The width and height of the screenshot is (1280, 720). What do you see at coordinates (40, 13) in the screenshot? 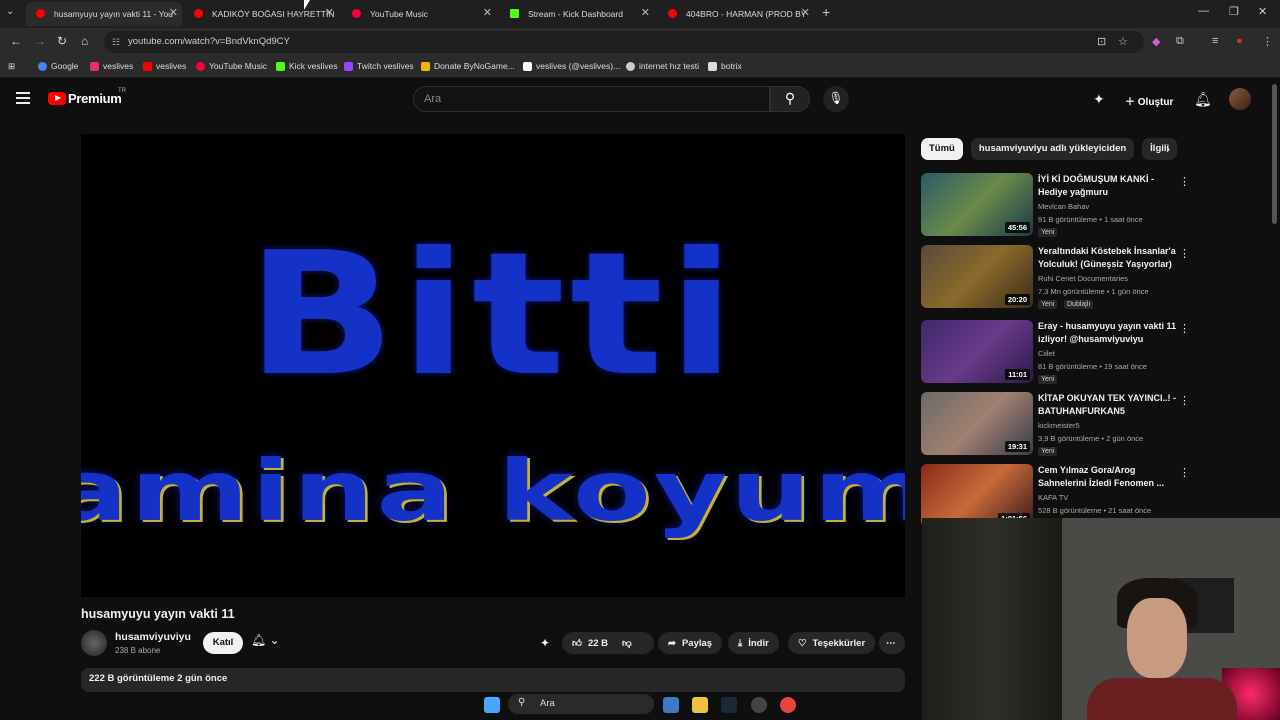
I see `youtube-favicon-icon` at bounding box center [40, 13].